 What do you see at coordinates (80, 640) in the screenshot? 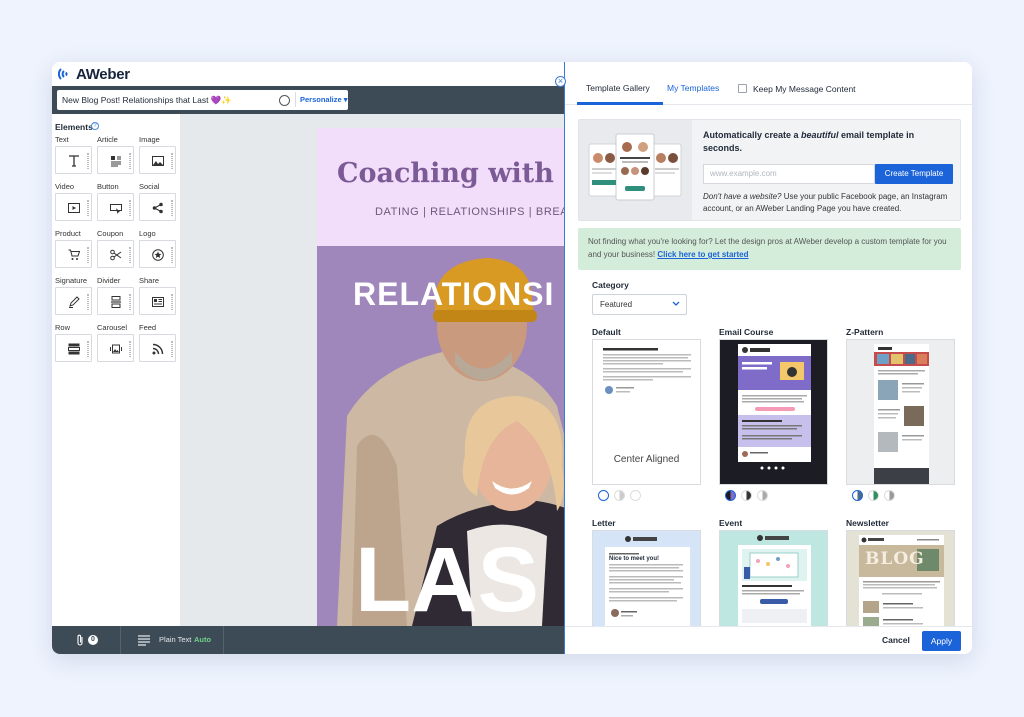
I see `paperclip-icon` at bounding box center [80, 640].